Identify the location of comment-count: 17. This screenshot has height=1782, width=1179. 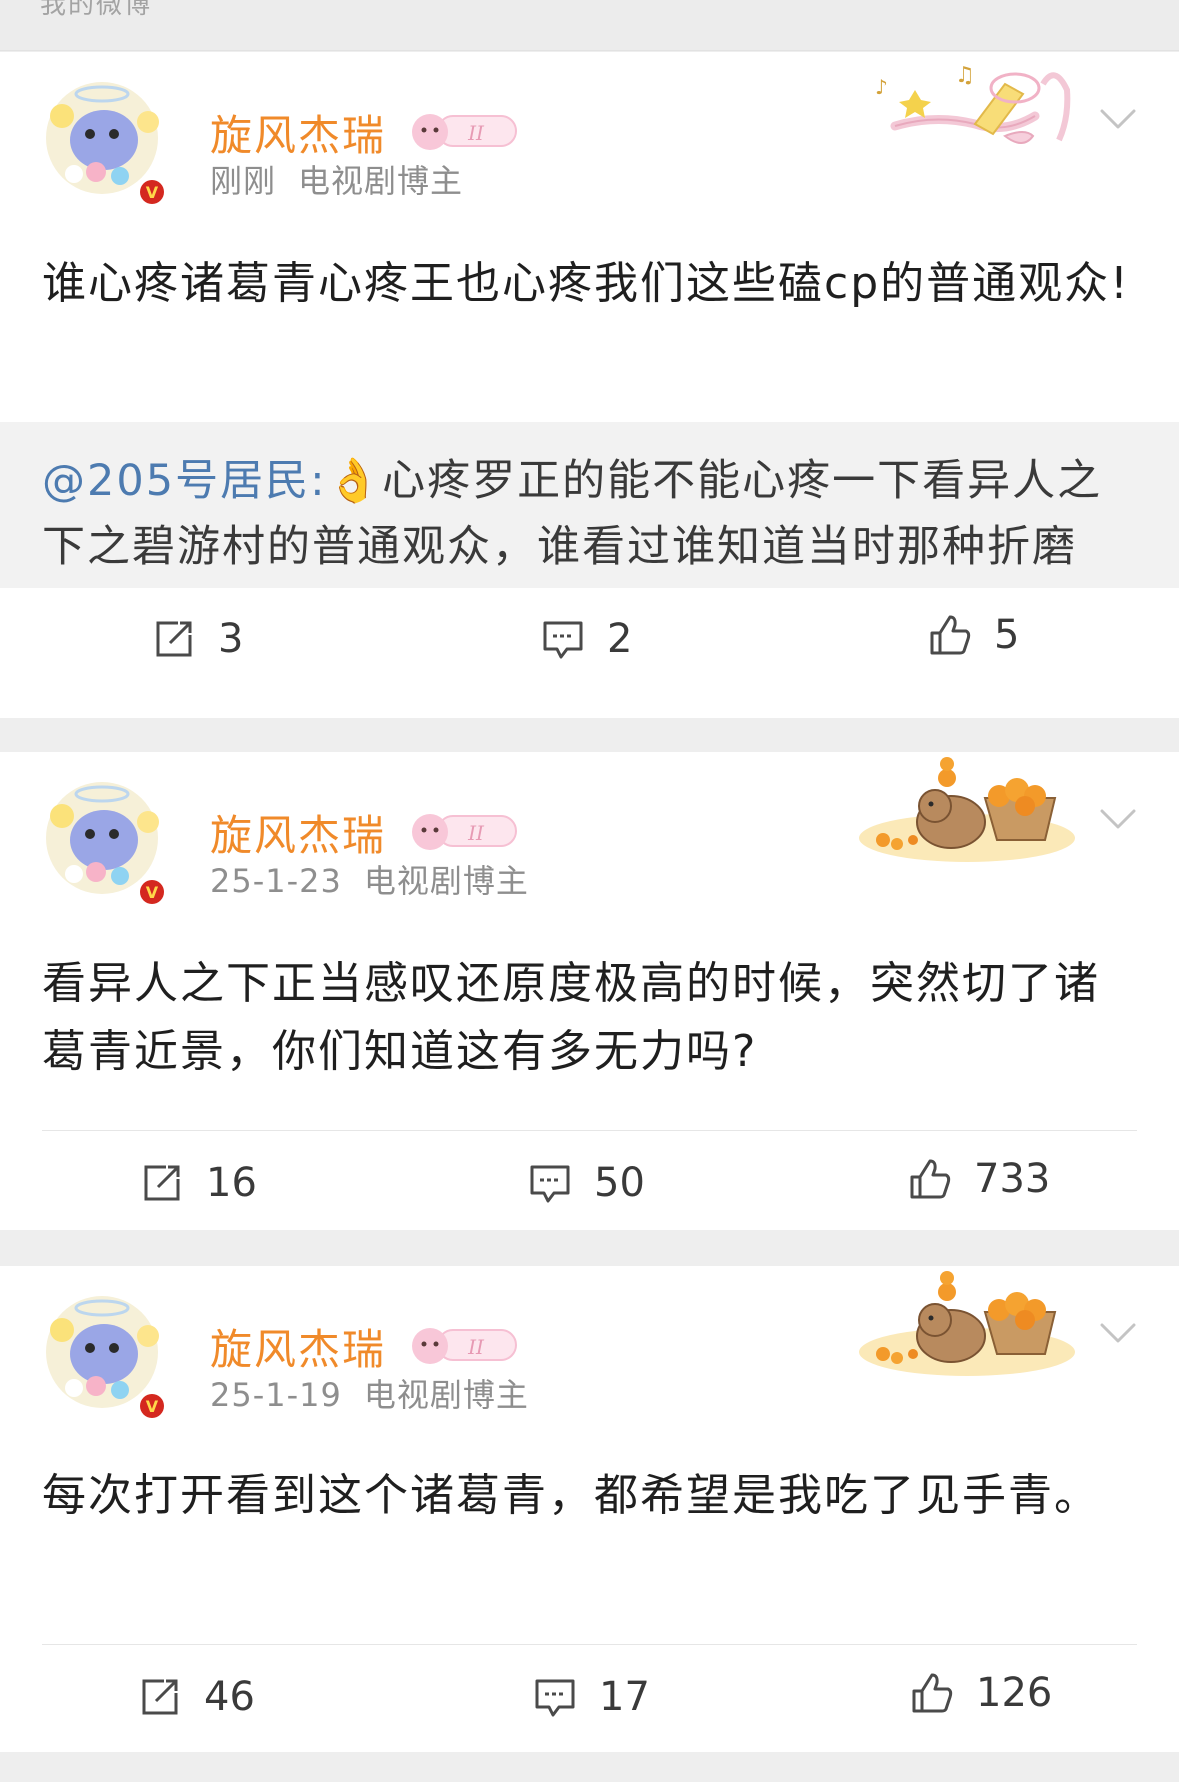
(624, 1697).